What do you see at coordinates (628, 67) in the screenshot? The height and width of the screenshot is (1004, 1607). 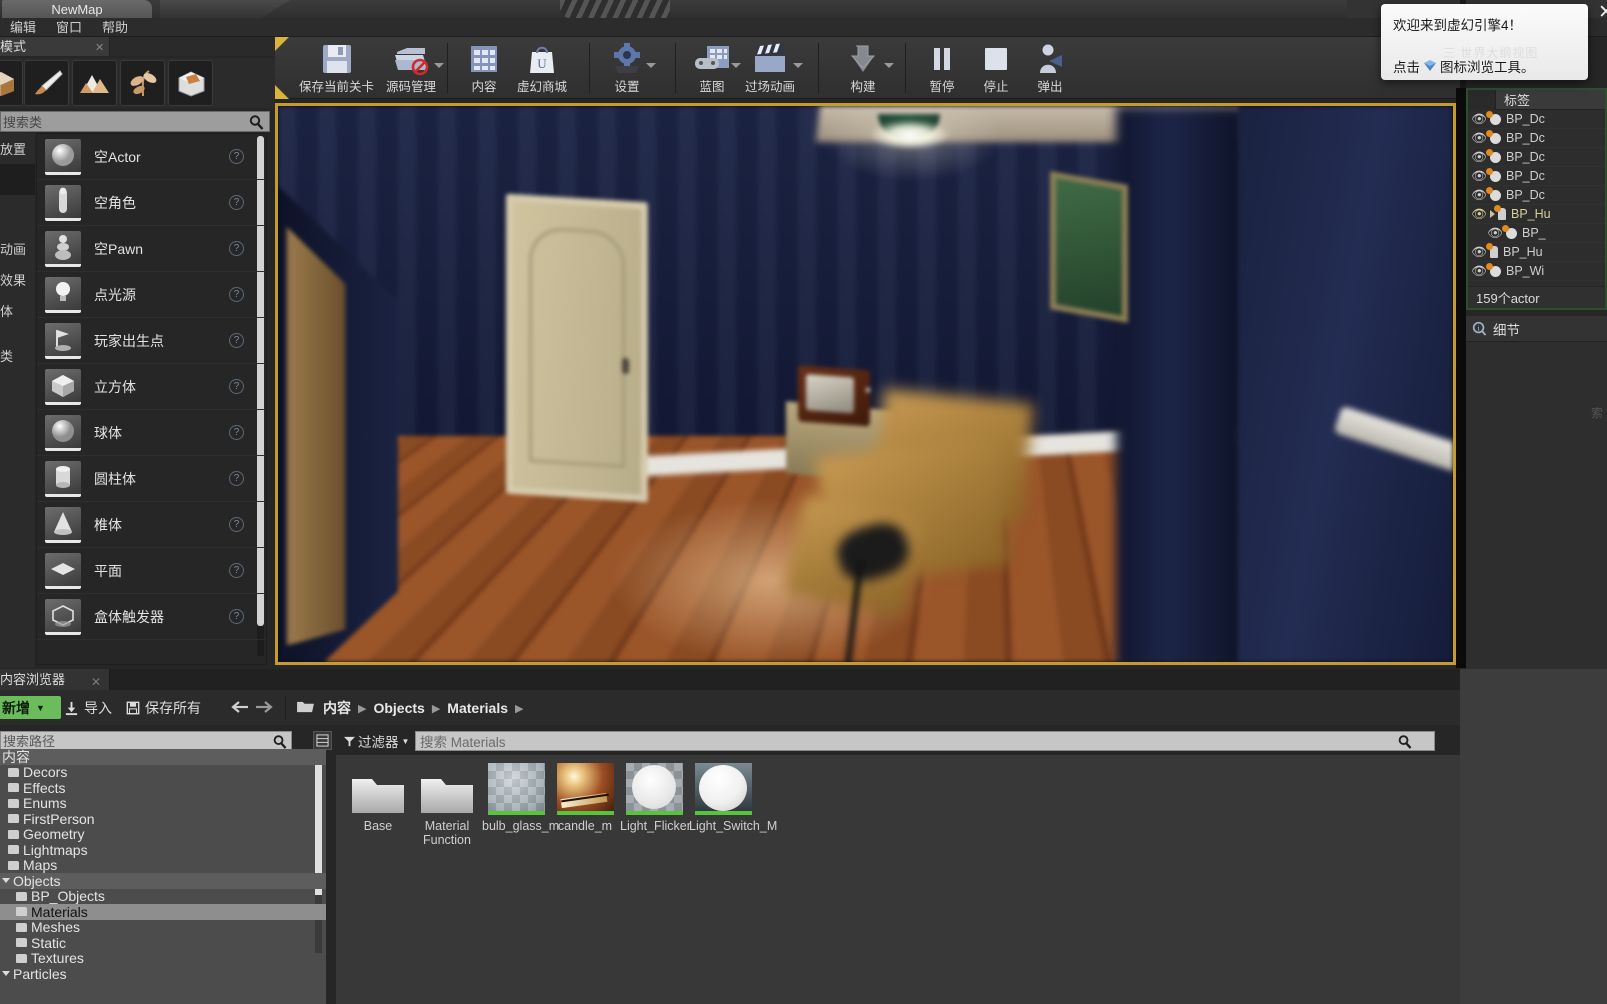 I see `settings-button: 设置` at bounding box center [628, 67].